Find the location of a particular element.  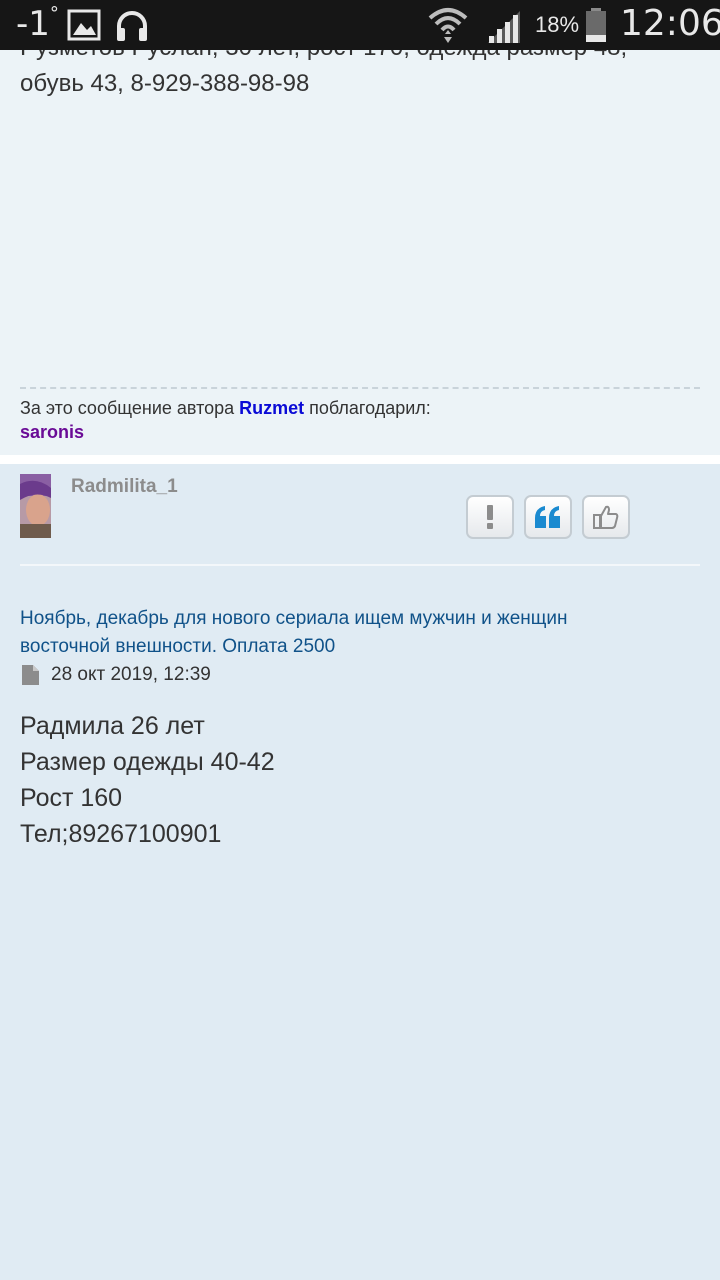

quote-button is located at coordinates (548, 517).